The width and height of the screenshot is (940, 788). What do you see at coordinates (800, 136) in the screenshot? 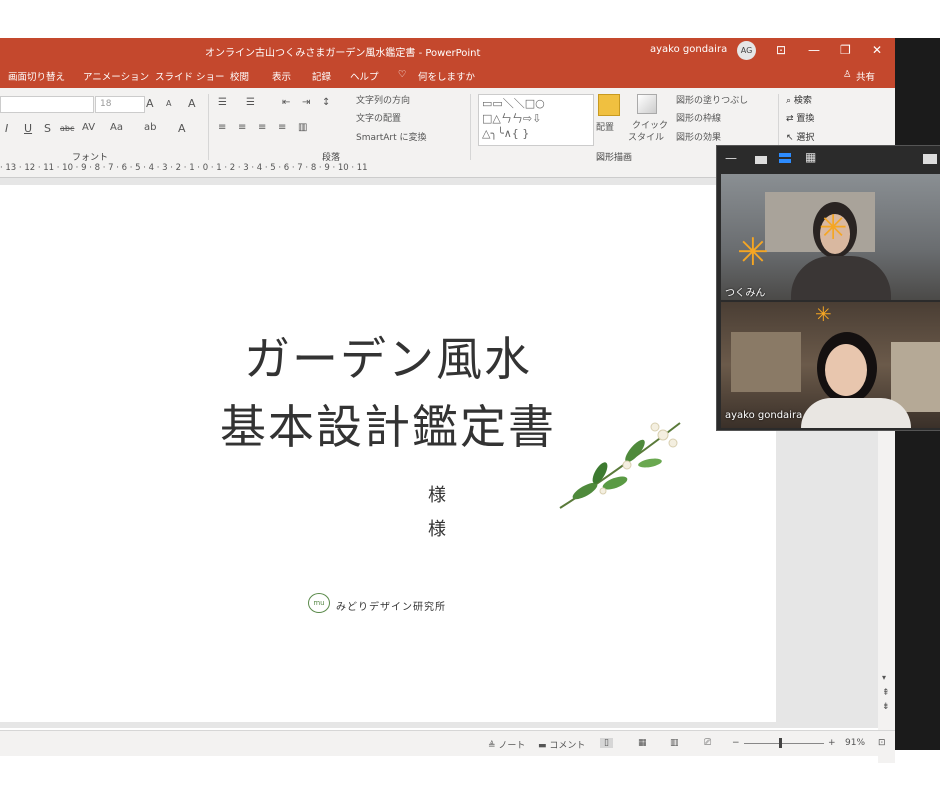
I see `select-button: ↖ 選択` at bounding box center [800, 136].